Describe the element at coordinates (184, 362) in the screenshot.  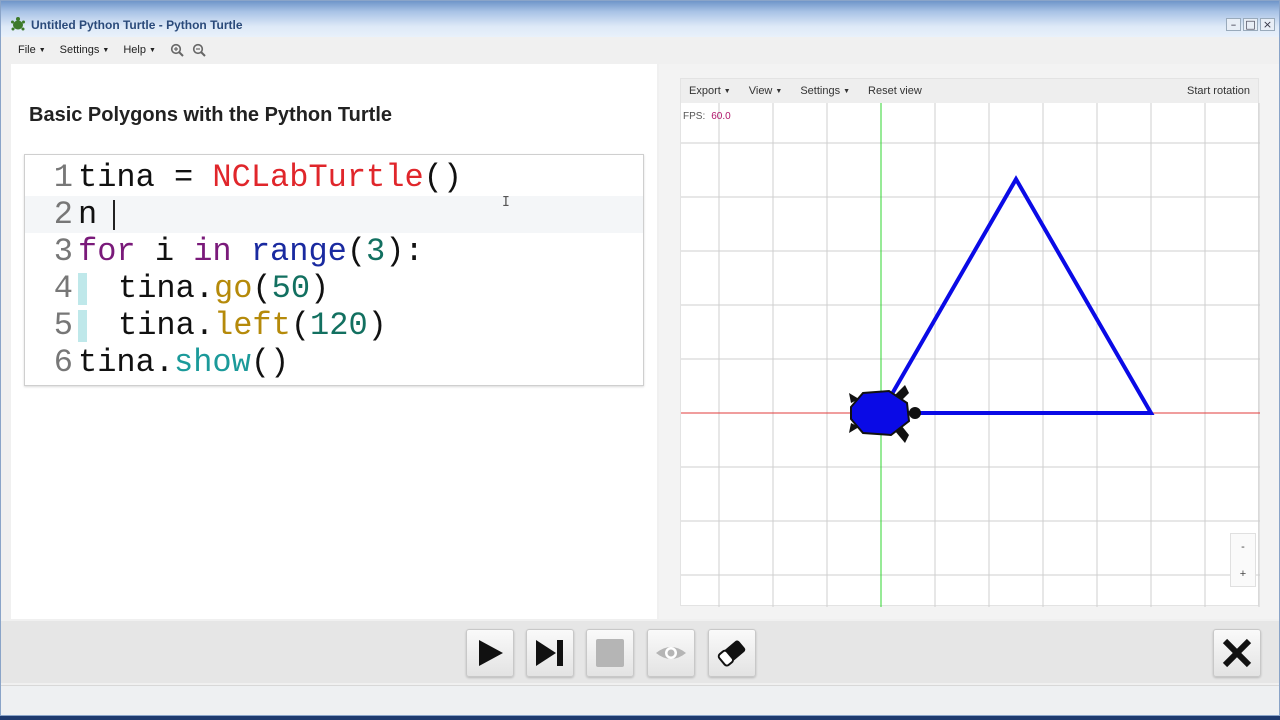
I see `code-text: tina.show()` at that location.